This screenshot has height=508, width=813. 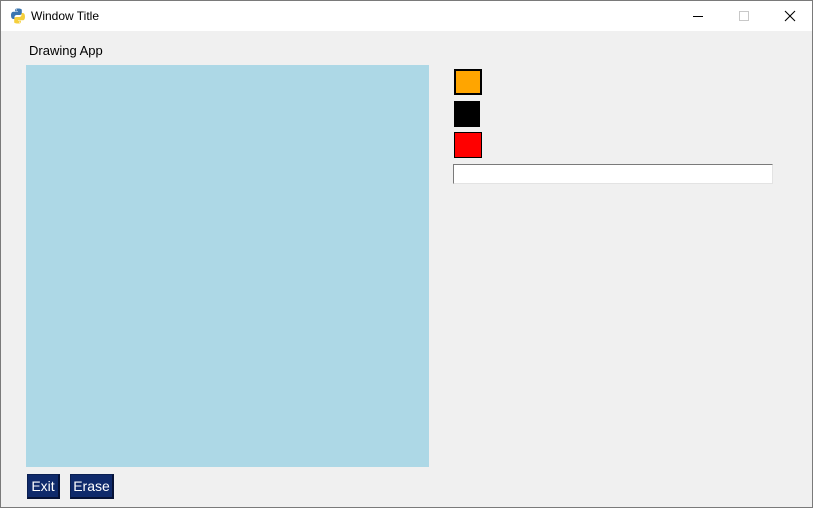 I want to click on close-icon, so click(x=790, y=16).